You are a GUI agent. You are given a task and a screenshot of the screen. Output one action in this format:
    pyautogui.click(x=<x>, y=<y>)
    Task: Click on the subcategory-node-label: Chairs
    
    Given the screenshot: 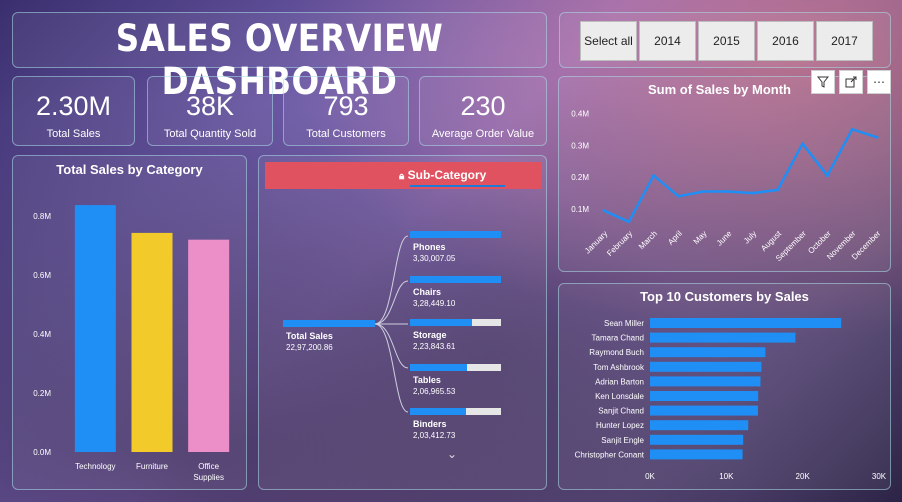 What is the action you would take?
    pyautogui.click(x=427, y=292)
    